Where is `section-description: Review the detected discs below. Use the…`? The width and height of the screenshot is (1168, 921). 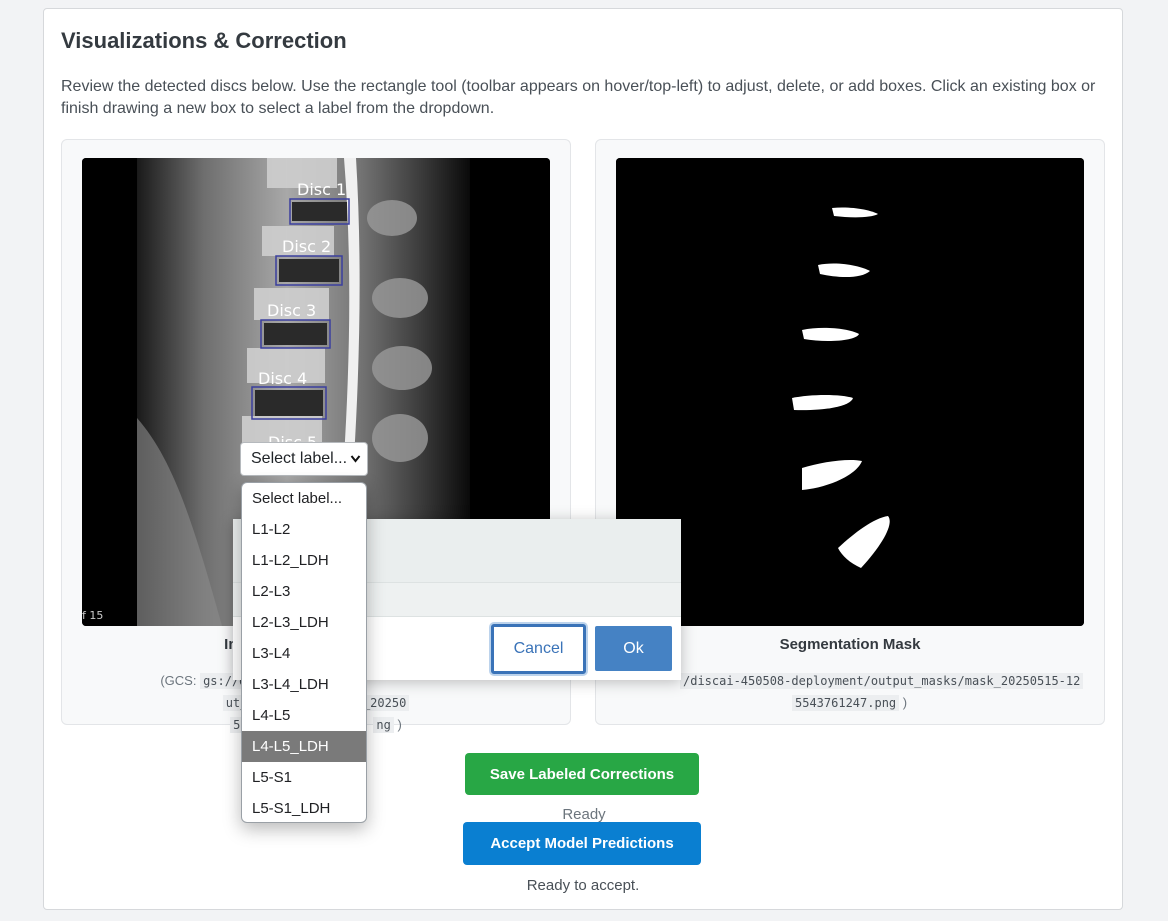 section-description: Review the detected discs below. Use the… is located at coordinates (578, 97).